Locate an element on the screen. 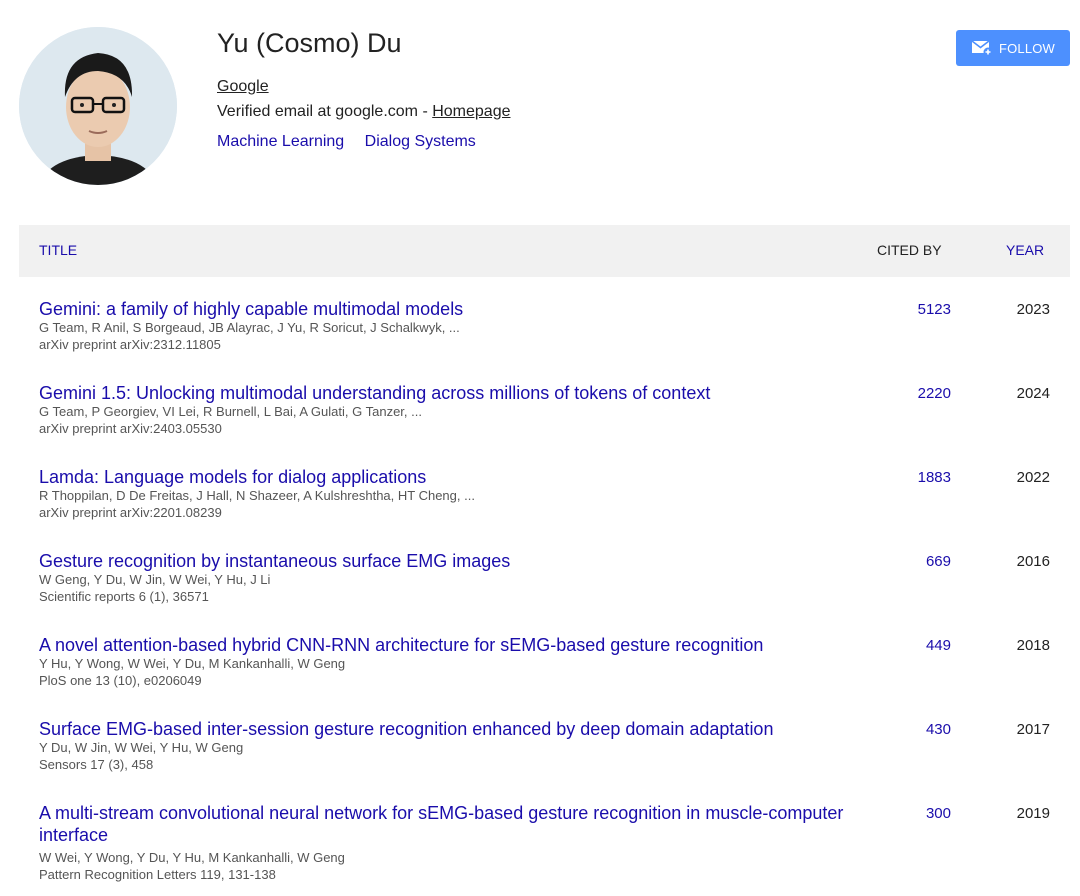 The height and width of the screenshot is (896, 1080). avatar is located at coordinates (98, 106).